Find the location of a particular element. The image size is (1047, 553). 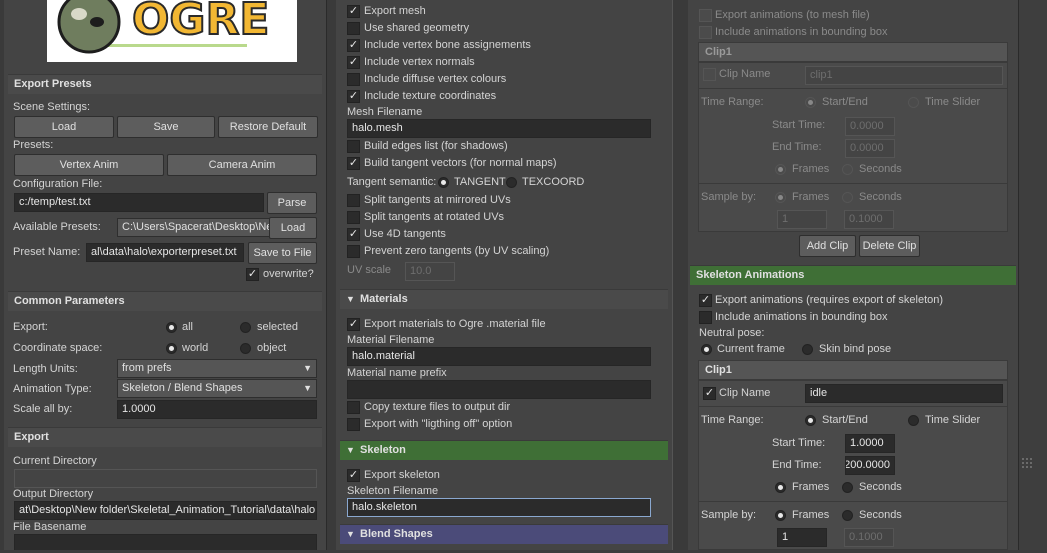

common-parameters-header: Common Parameters is located at coordinates (165, 301).